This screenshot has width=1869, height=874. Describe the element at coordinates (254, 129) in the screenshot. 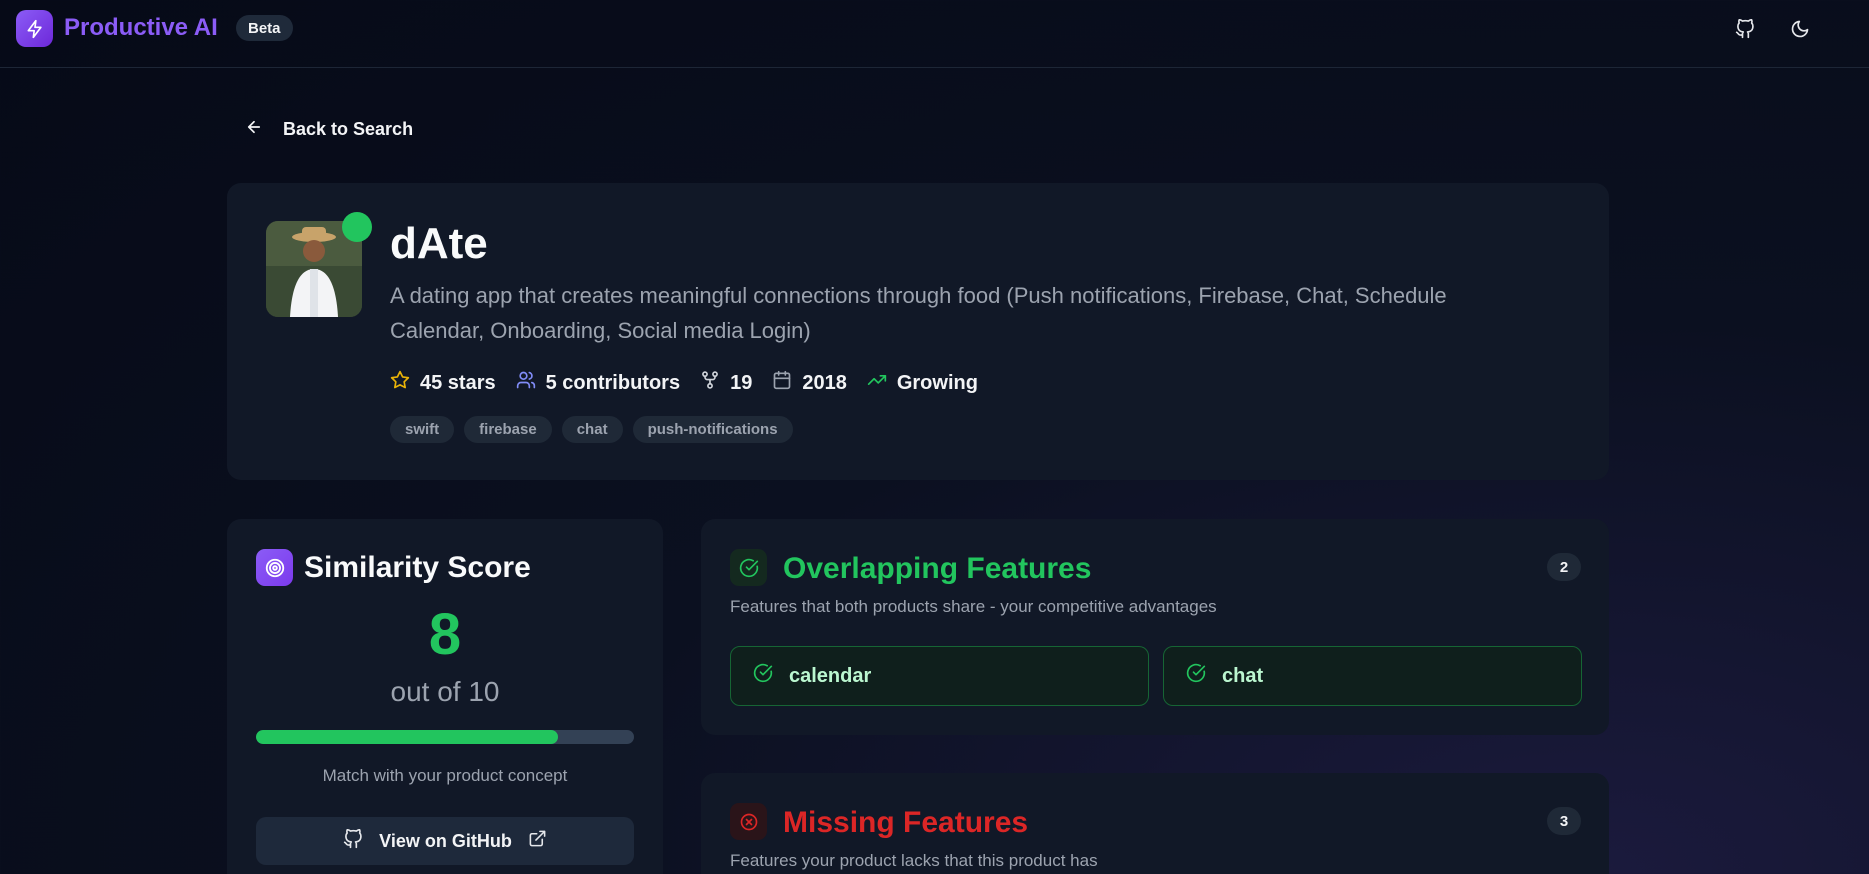

I see `arrow-left-icon` at that location.